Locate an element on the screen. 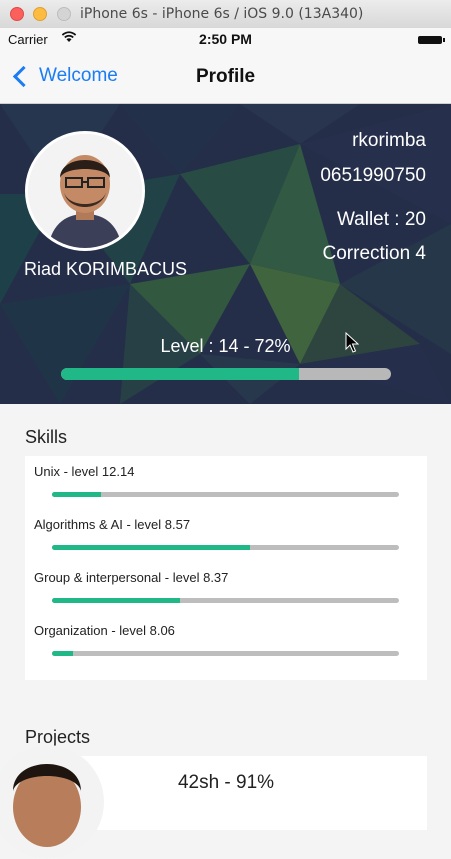  wallet-label: Wallet : 20 is located at coordinates (381, 219).